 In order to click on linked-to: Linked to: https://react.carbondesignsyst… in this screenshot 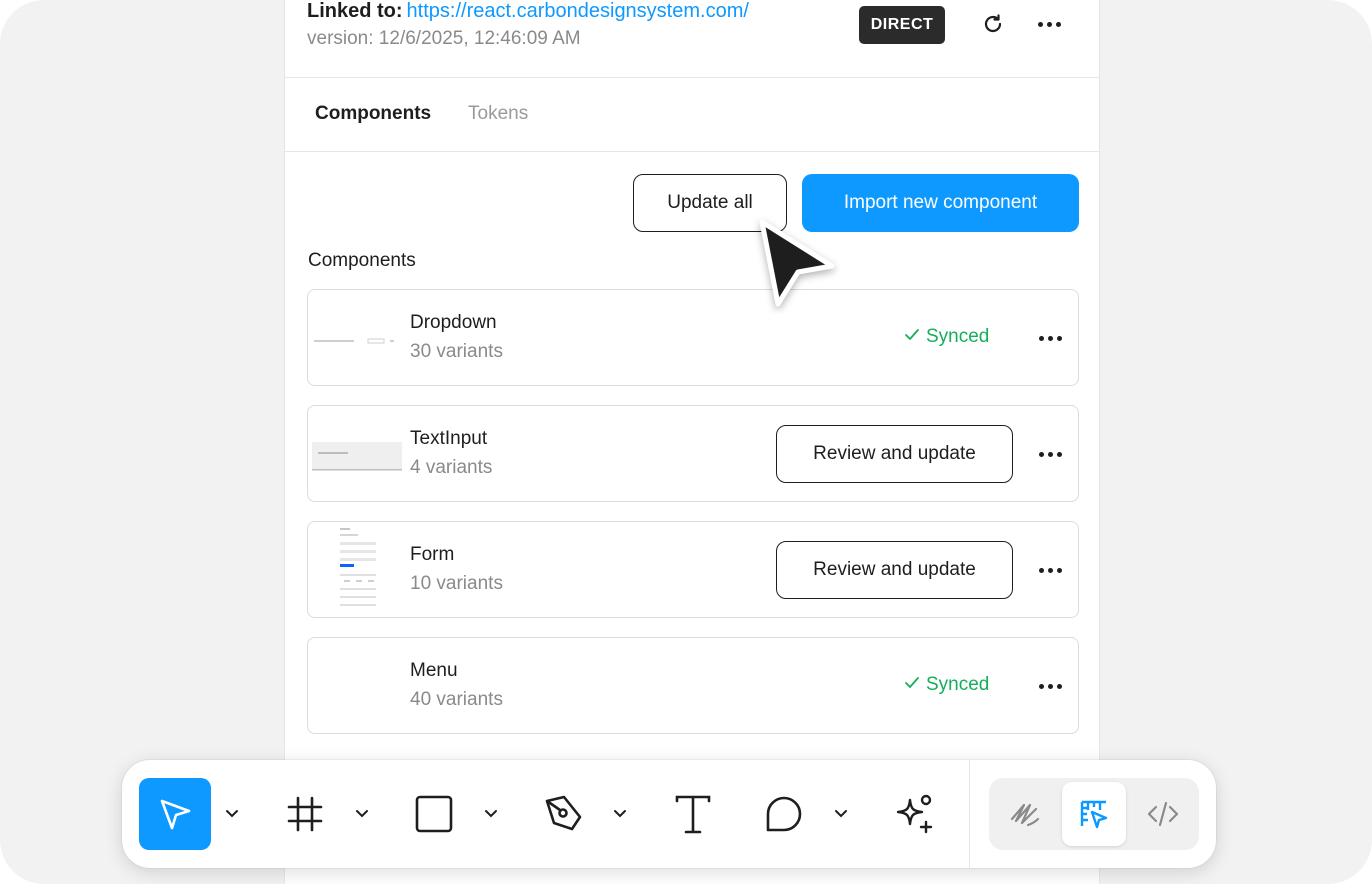, I will do `click(528, 11)`.